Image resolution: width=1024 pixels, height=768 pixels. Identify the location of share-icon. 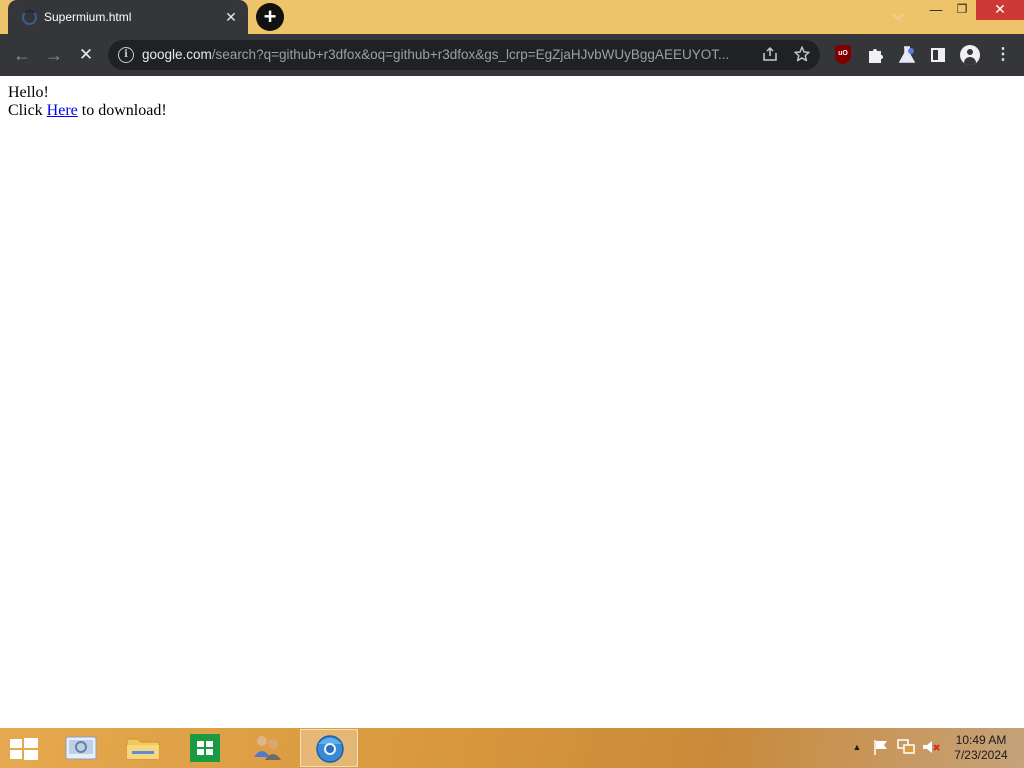
(770, 55).